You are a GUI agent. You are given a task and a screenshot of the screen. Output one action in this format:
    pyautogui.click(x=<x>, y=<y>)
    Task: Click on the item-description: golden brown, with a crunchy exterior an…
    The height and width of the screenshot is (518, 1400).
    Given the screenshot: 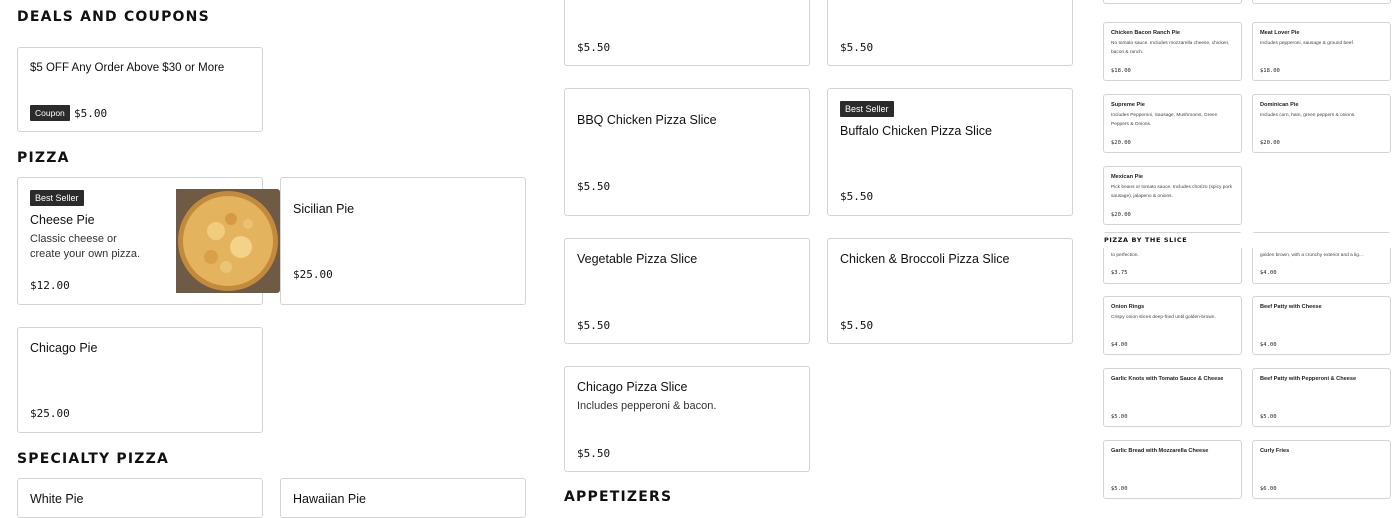 What is the action you would take?
    pyautogui.click(x=1311, y=255)
    